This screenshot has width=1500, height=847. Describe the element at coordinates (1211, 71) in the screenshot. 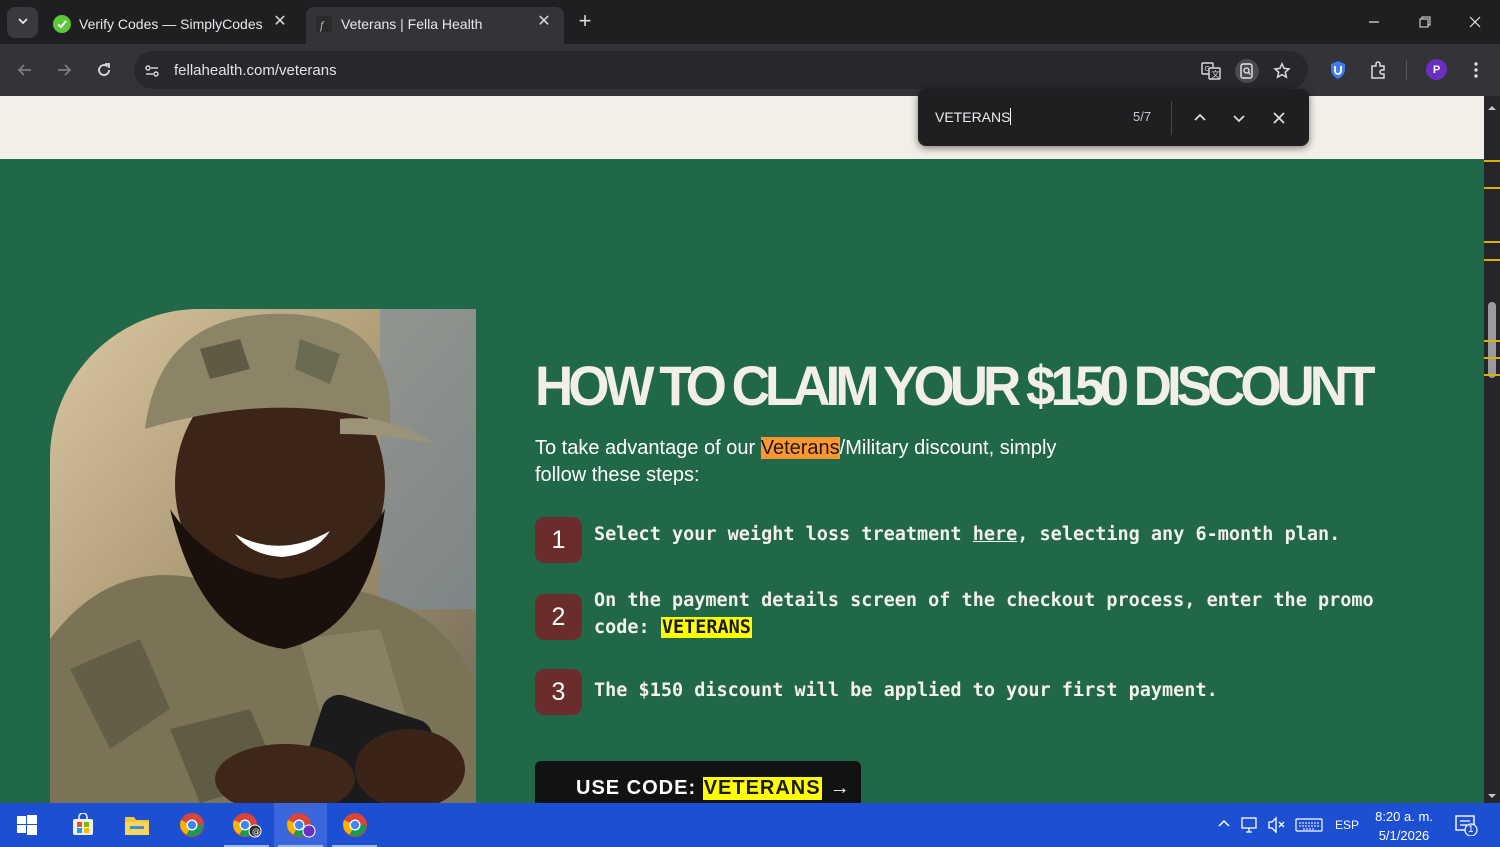

I see `translate-icon: 文G` at that location.